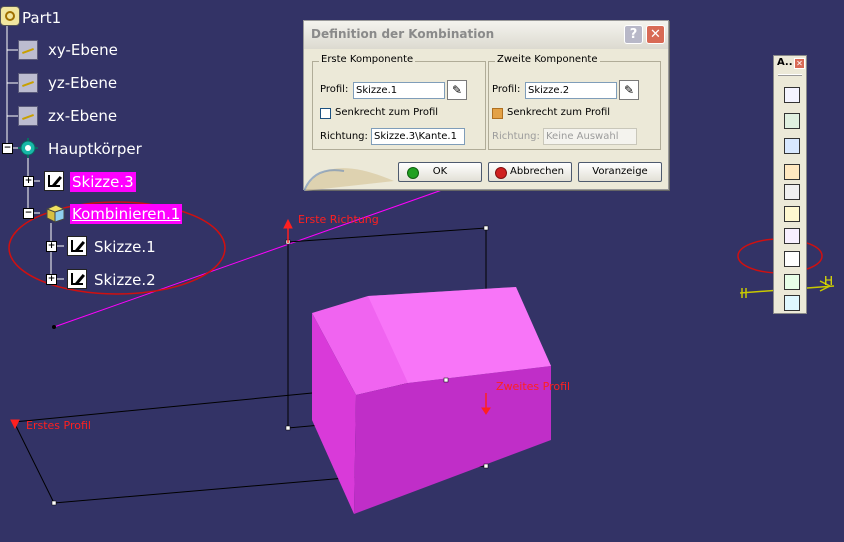 The width and height of the screenshot is (844, 542). Describe the element at coordinates (325, 113) in the screenshot. I see `first-perpendicular-checkbox` at that location.